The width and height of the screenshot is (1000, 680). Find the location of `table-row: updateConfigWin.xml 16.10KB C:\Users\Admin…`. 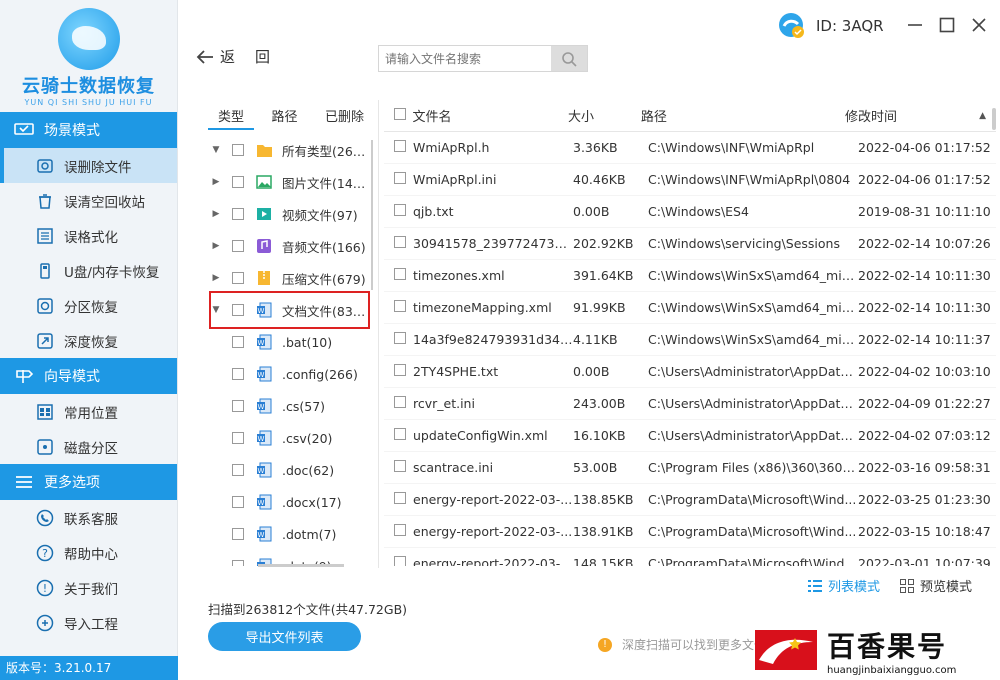

table-row: updateConfigWin.xml 16.10KB C:\Users\Admin… is located at coordinates (690, 436).